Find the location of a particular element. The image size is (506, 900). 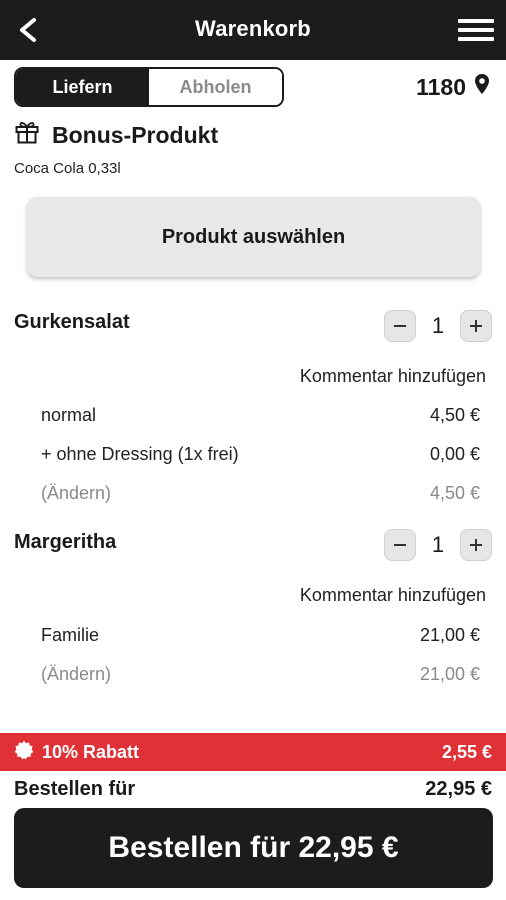

badge-icon is located at coordinates (24, 752).